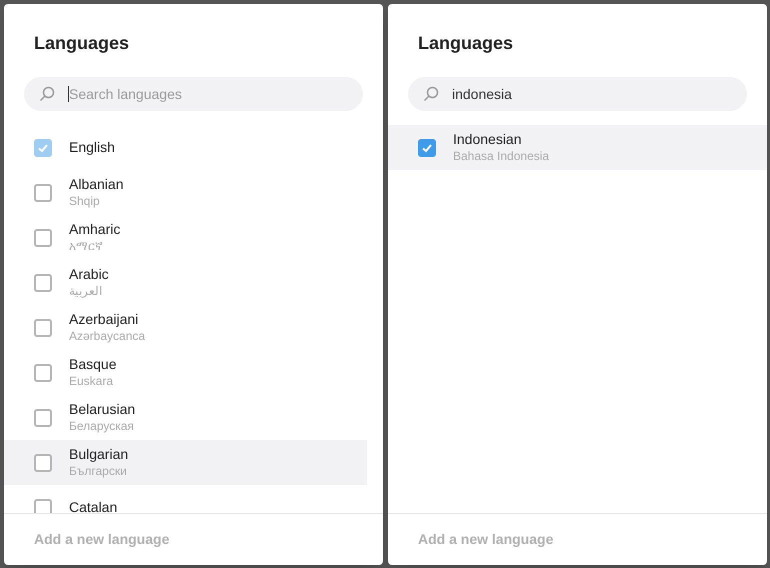  I want to click on language-item: Indonesian Bahasa Indonesia, so click(577, 147).